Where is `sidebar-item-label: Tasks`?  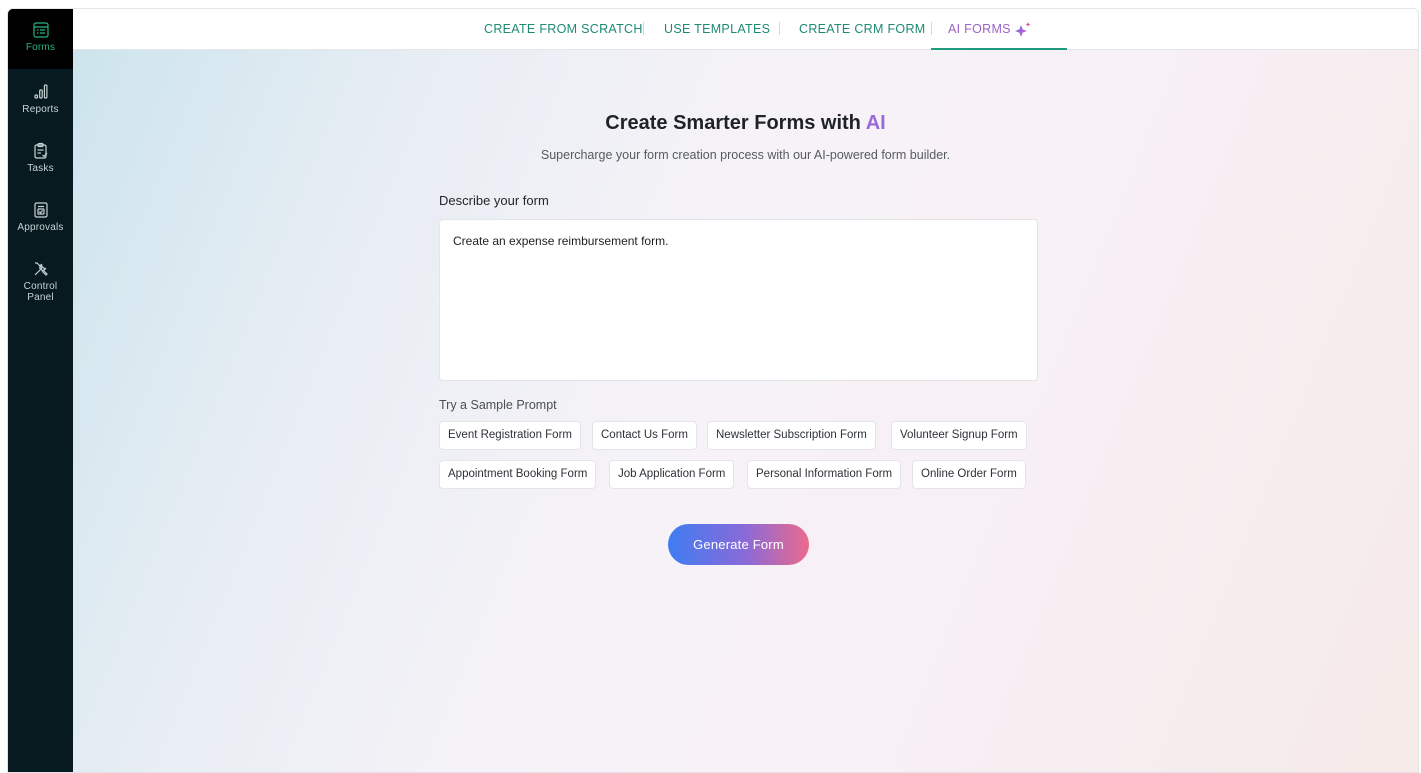 sidebar-item-label: Tasks is located at coordinates (40, 168).